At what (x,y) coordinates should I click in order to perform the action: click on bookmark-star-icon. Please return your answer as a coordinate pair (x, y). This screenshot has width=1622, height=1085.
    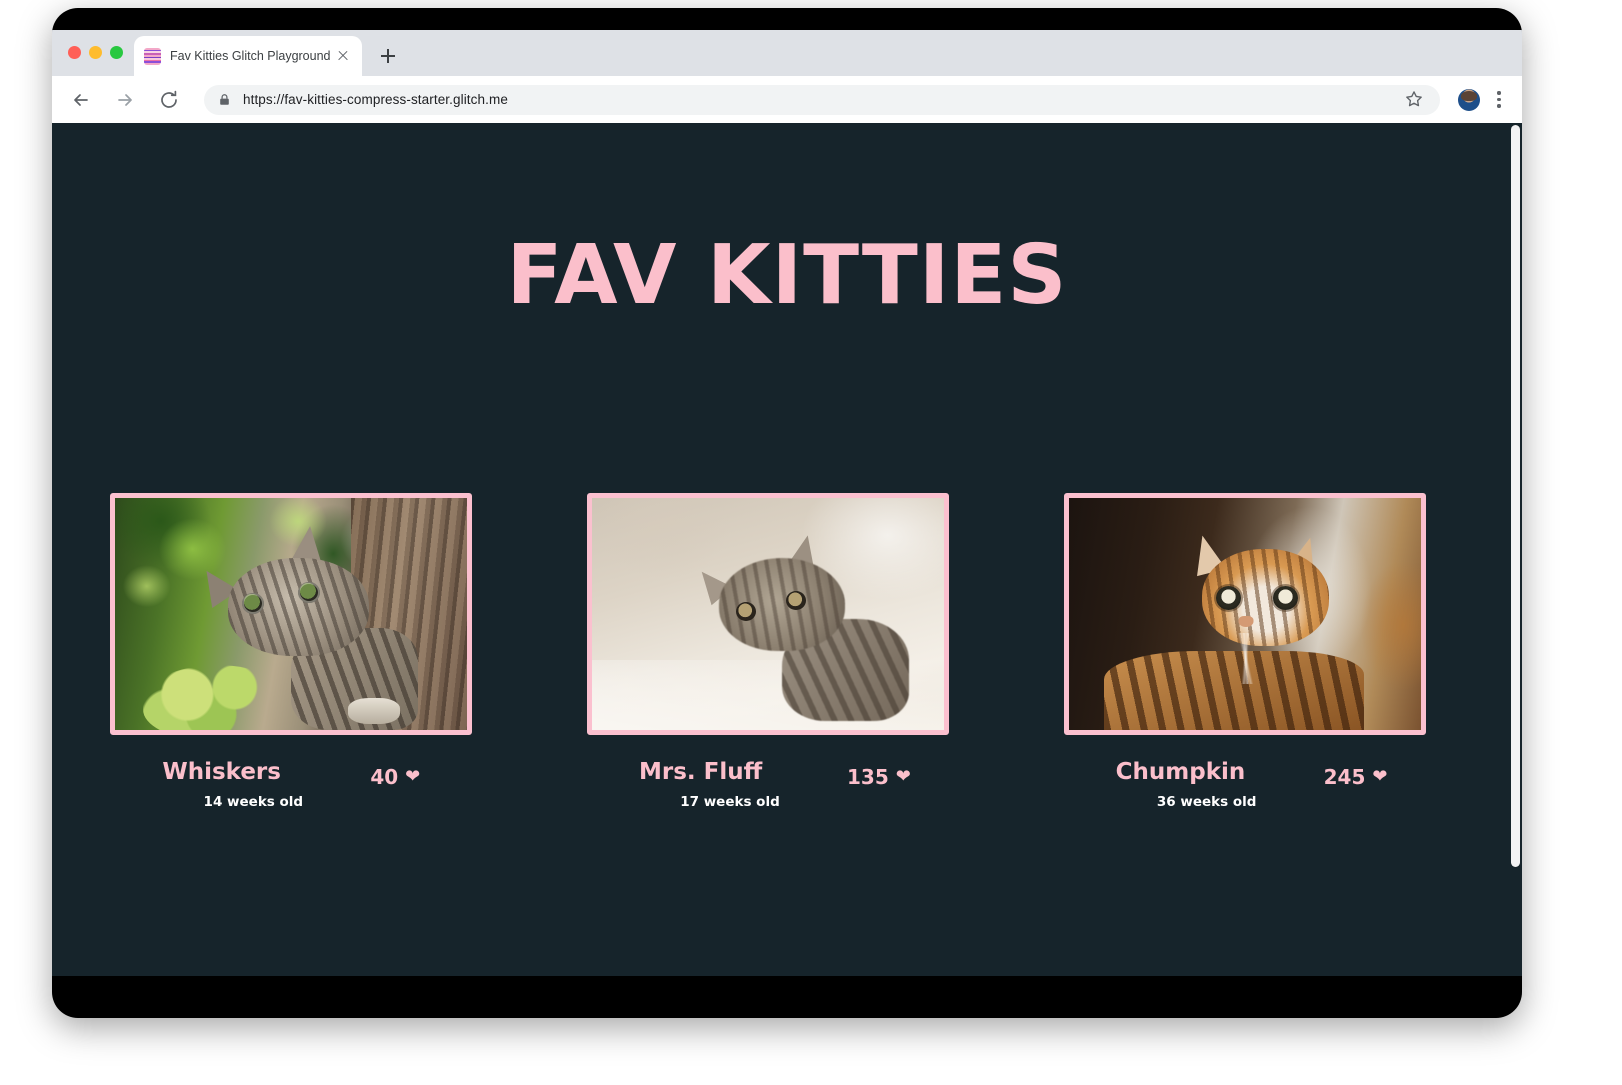
    Looking at the image, I should click on (1415, 100).